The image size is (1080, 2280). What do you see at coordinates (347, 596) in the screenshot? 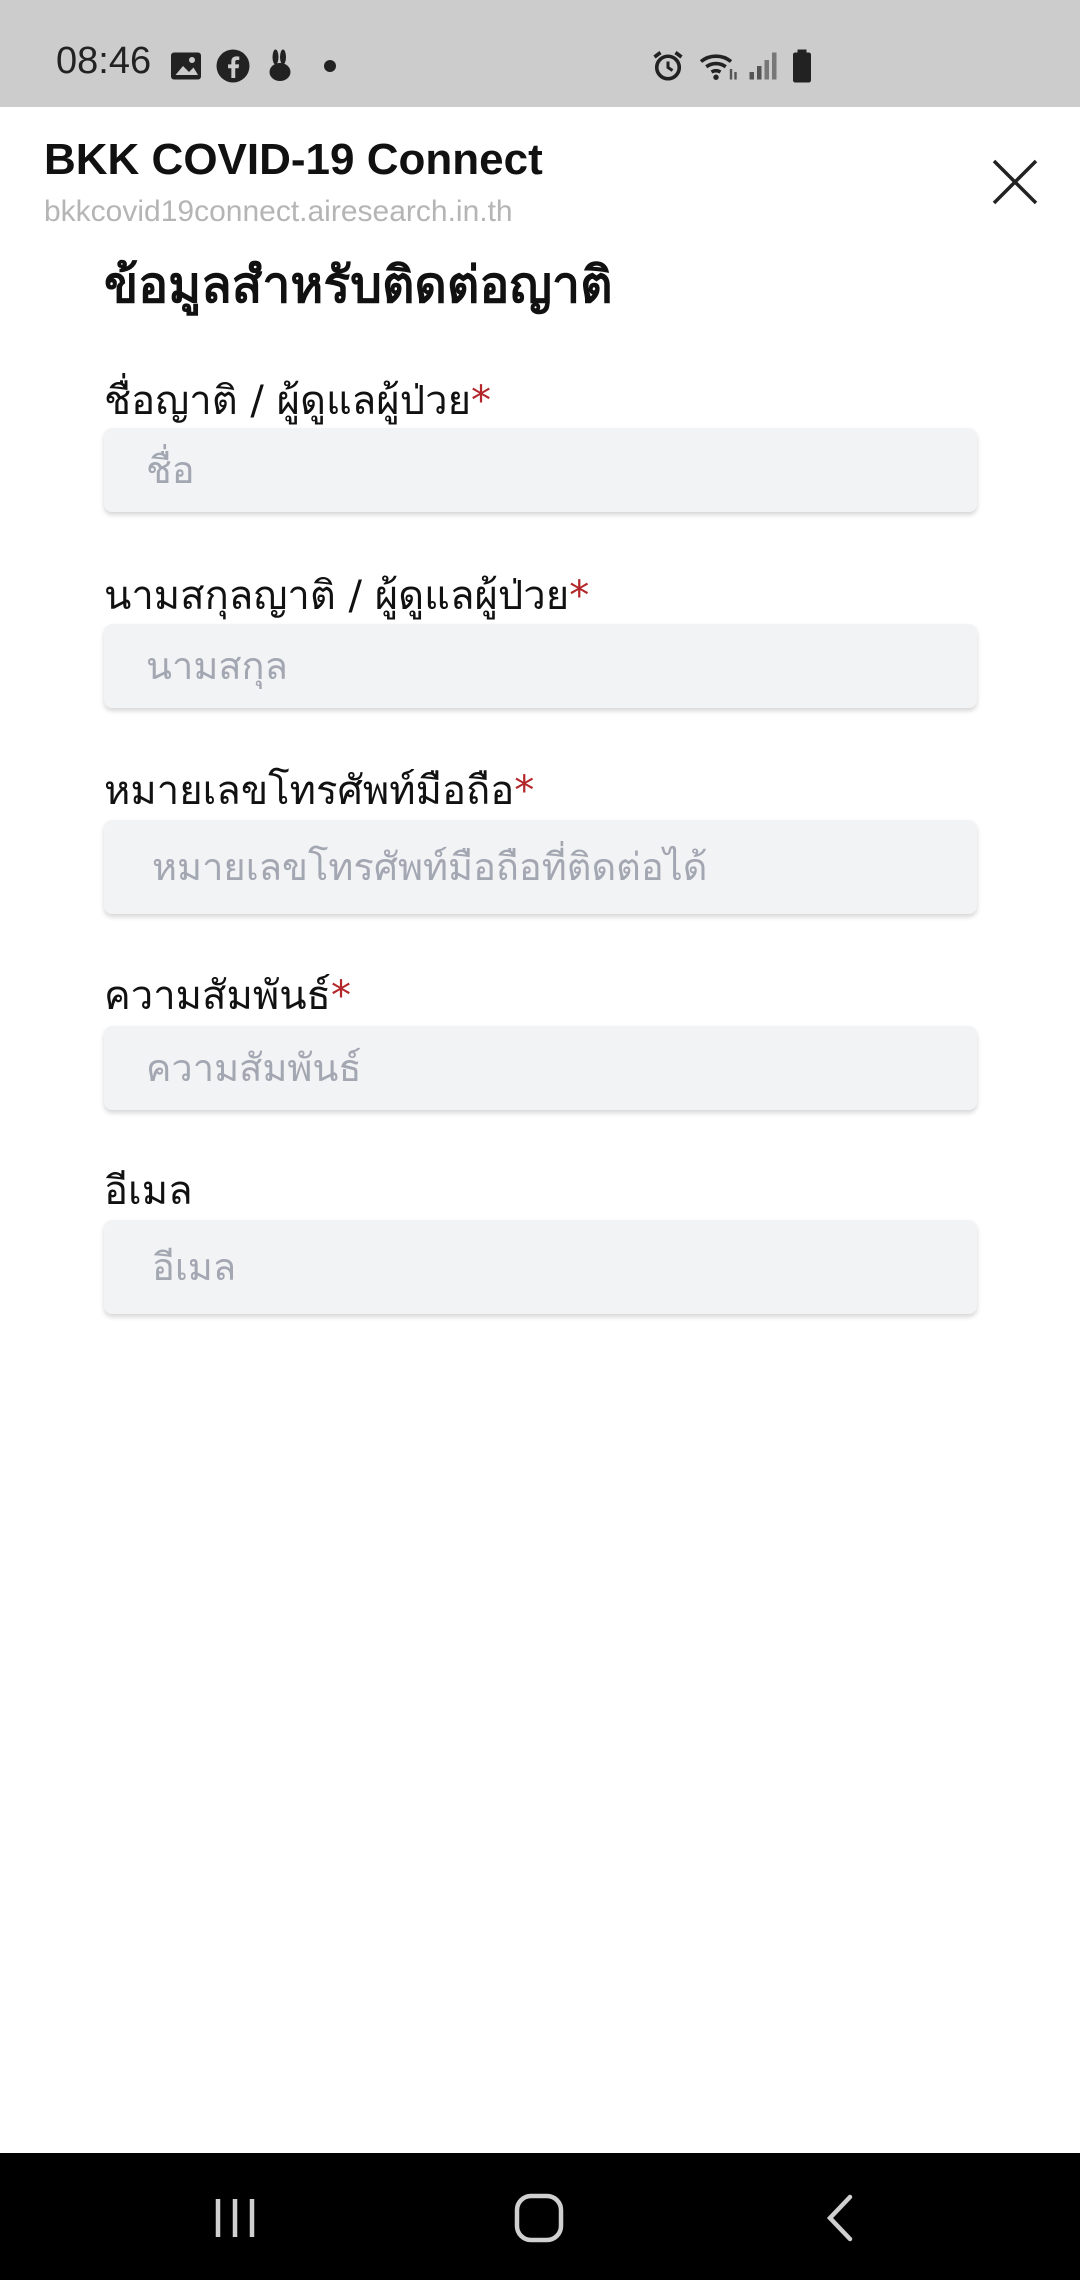
I see `last-name-label: นามสกุลญาติ / ผู้ดูแลผู้ป่วย*` at bounding box center [347, 596].